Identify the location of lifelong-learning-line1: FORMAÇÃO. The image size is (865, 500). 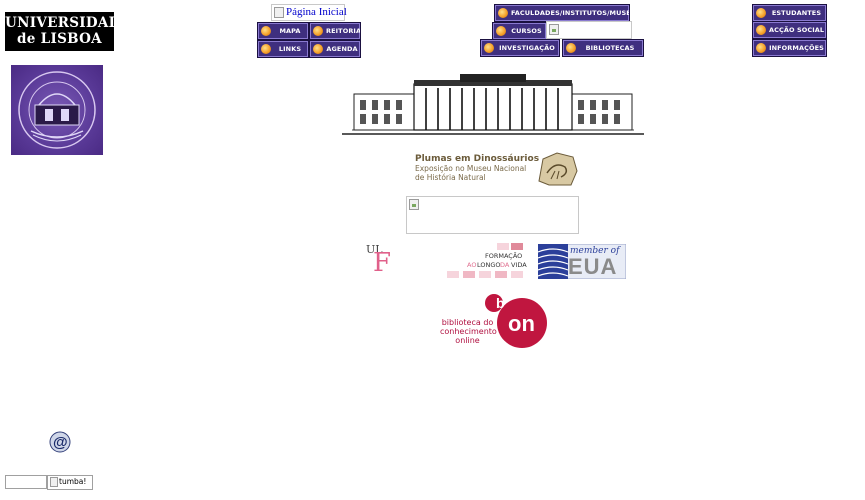
(504, 256).